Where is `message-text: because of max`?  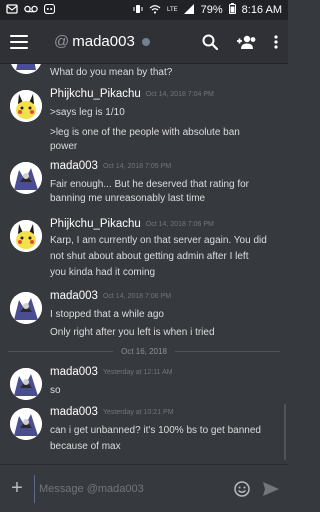
message-text: because of max is located at coordinates (85, 446).